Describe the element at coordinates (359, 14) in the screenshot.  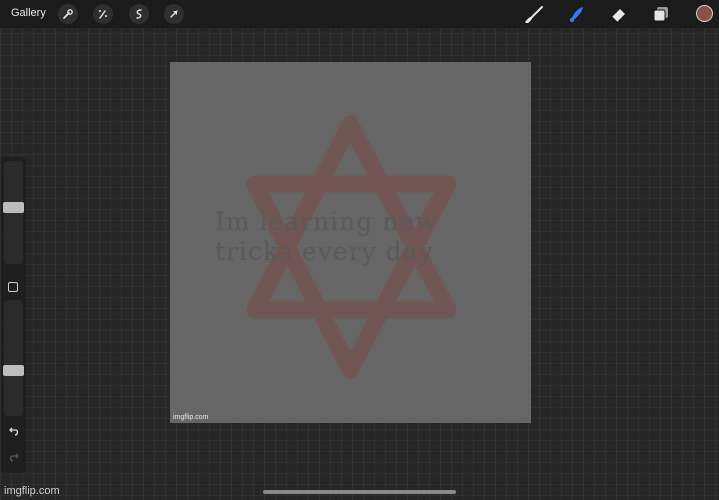
I see `top-toolbar: Gallery` at that location.